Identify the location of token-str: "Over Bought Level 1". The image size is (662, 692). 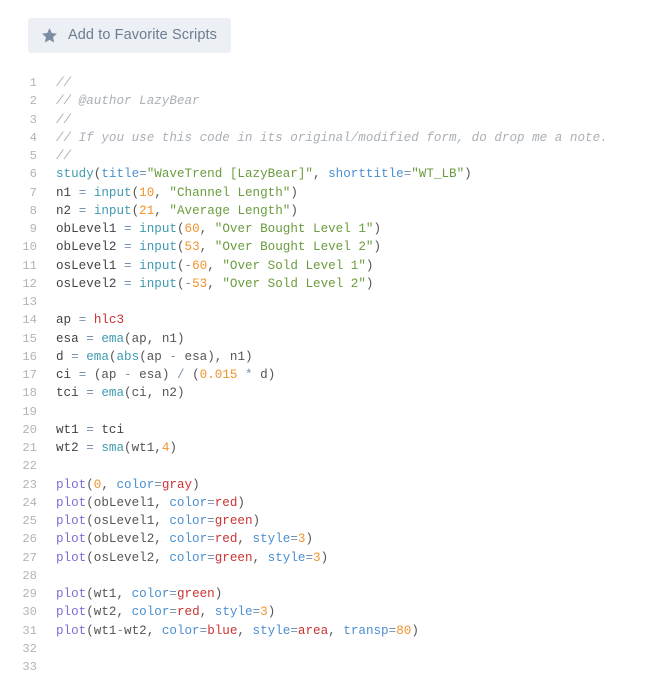
(294, 229).